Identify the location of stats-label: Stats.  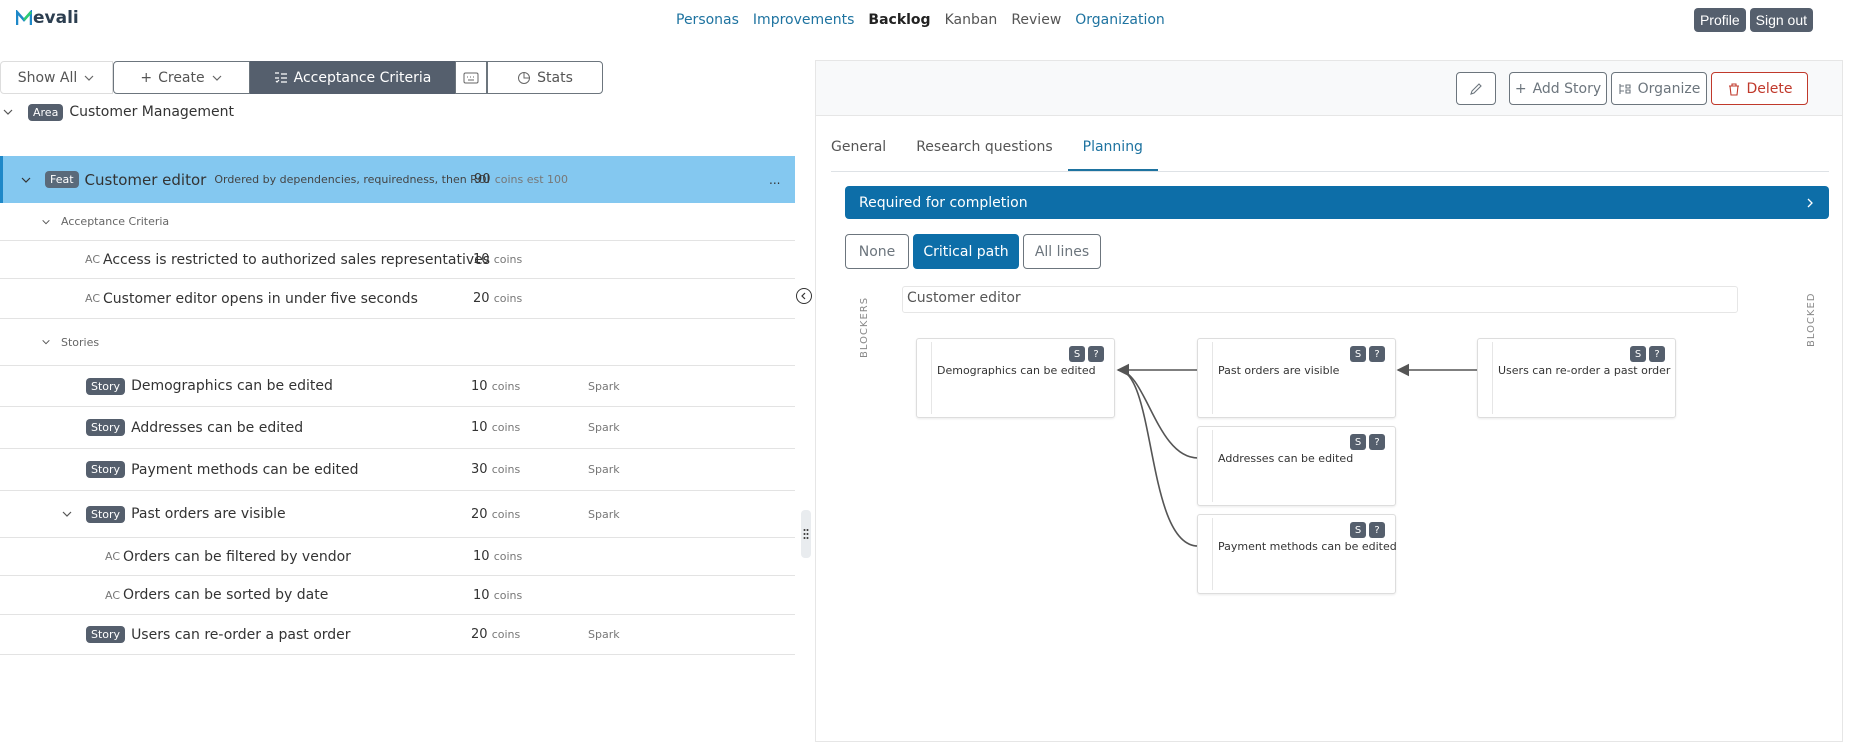
(555, 77).